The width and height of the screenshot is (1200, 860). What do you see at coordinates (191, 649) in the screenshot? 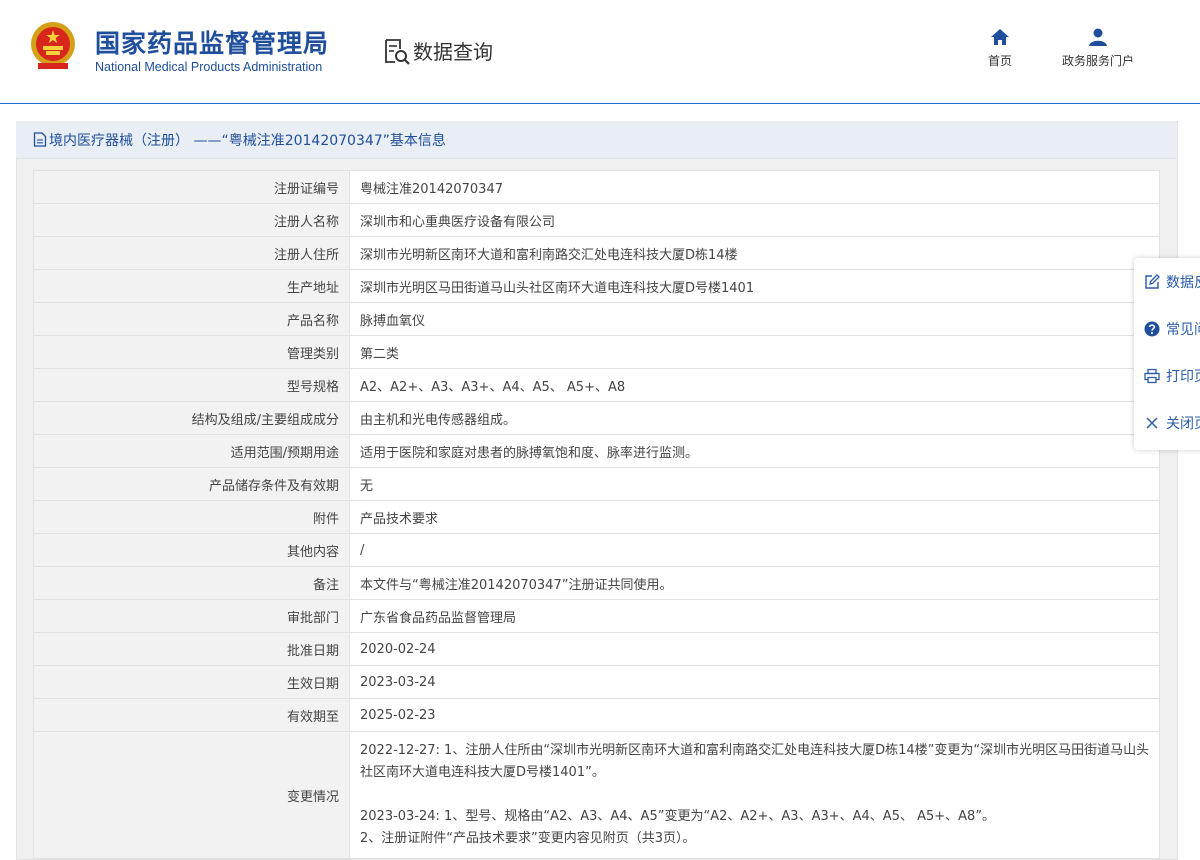
I see `row-key: 批准日期` at bounding box center [191, 649].